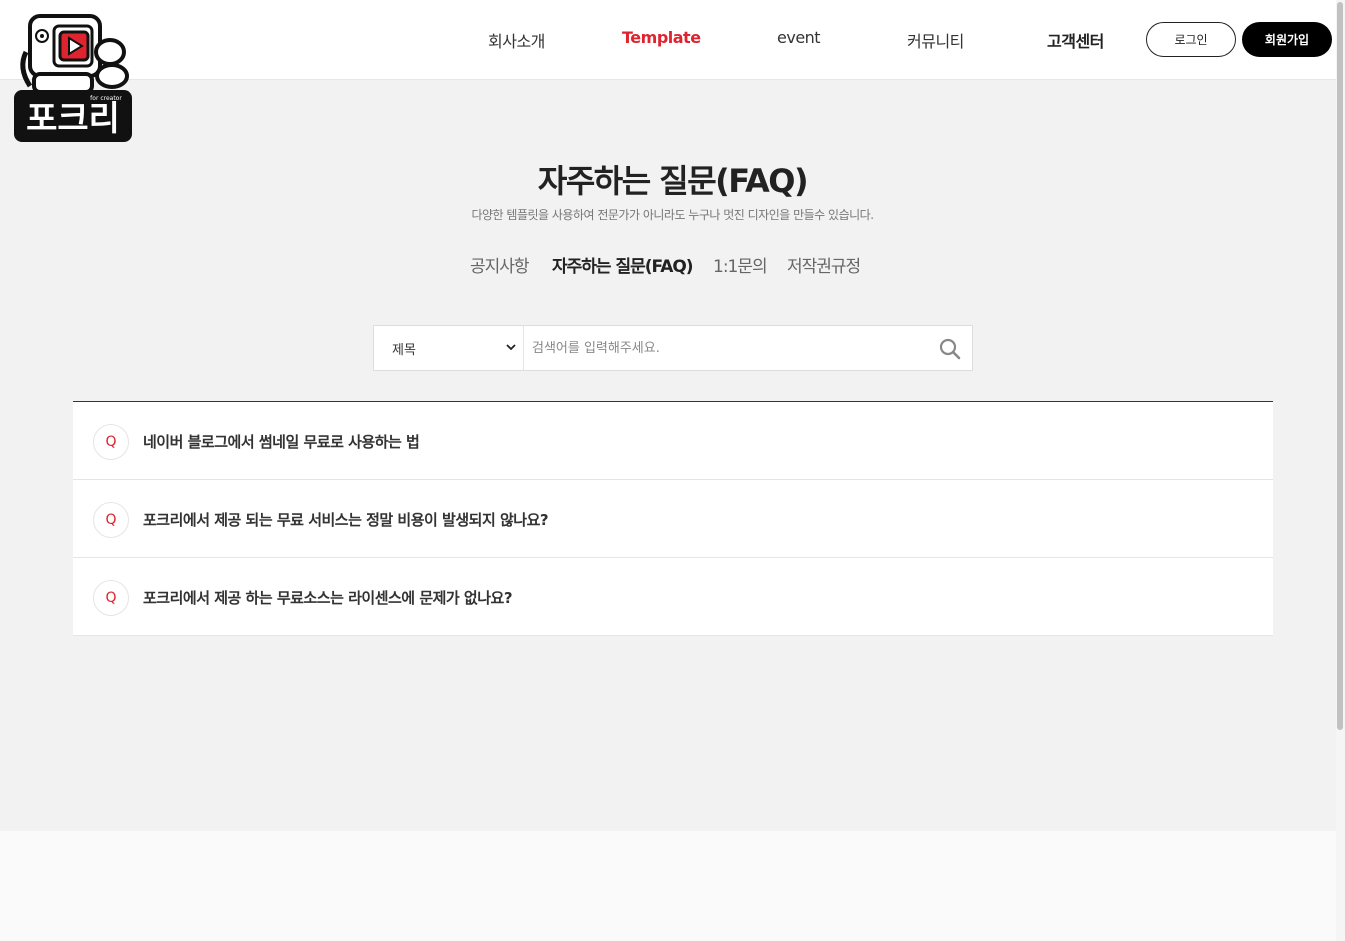  I want to click on faq-question: 네이버 블로그에서 썸네일 무료로 사용하는 법, so click(281, 442).